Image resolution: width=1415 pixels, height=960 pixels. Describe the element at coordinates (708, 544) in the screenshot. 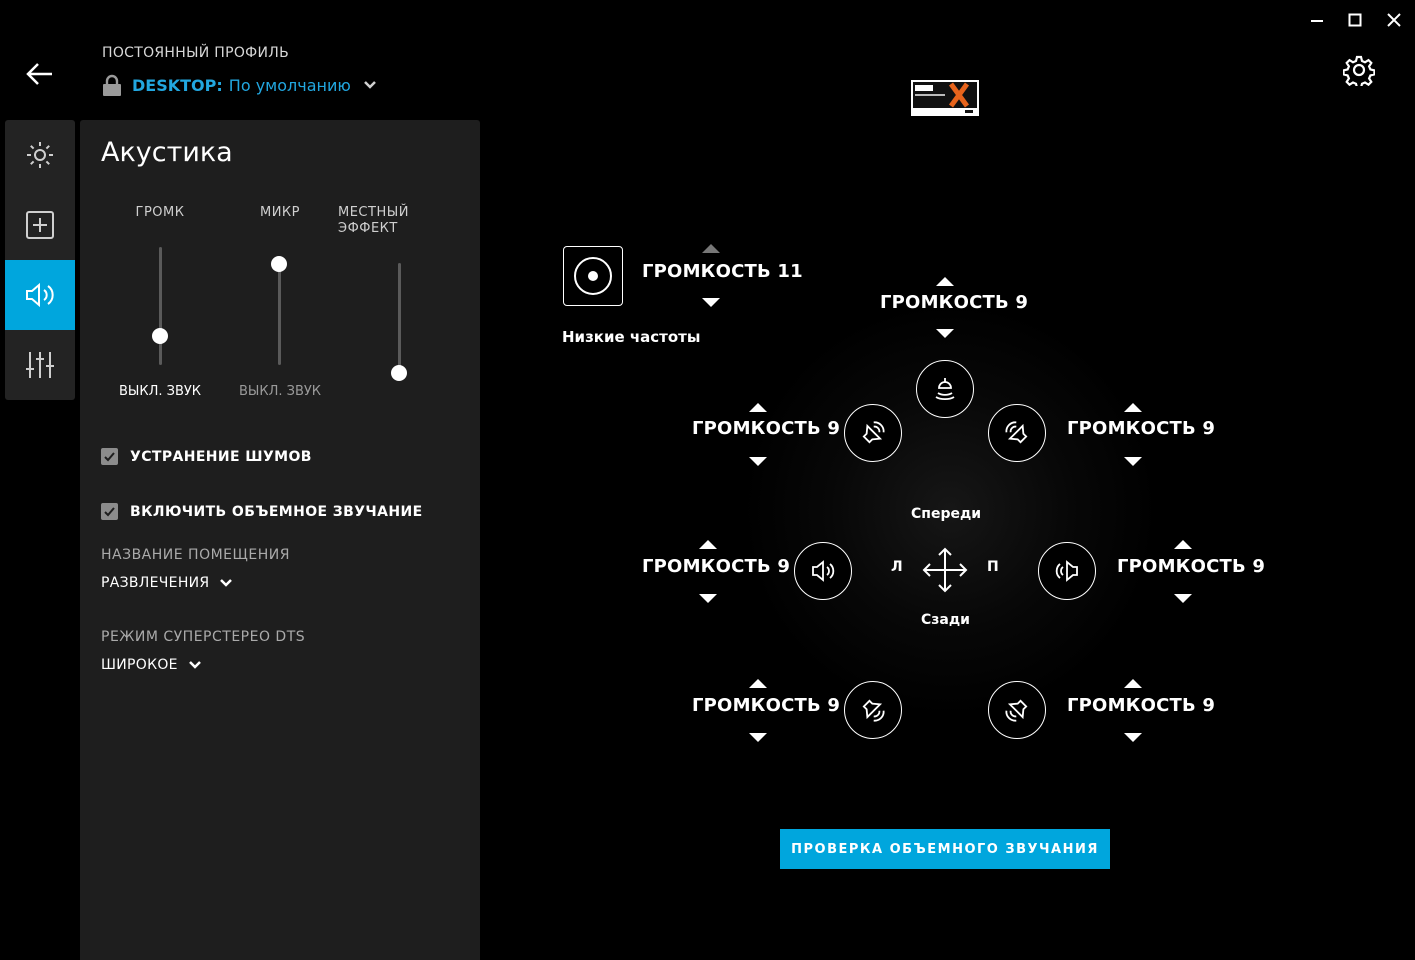

I see `side-left-volume-up` at that location.